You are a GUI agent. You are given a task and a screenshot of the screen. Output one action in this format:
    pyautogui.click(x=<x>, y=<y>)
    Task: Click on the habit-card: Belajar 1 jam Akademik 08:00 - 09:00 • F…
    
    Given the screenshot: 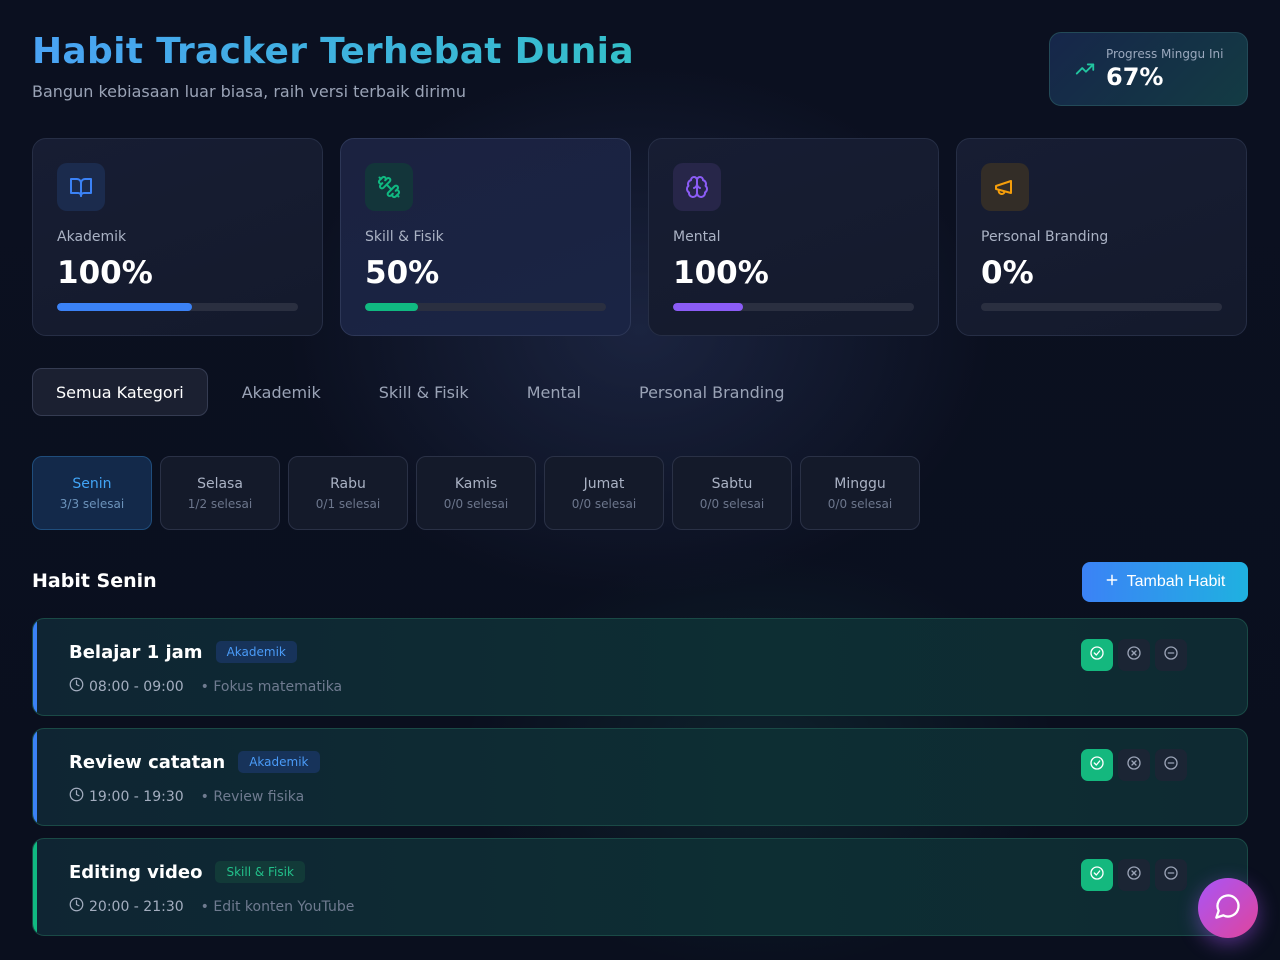 What is the action you would take?
    pyautogui.click(x=640, y=667)
    